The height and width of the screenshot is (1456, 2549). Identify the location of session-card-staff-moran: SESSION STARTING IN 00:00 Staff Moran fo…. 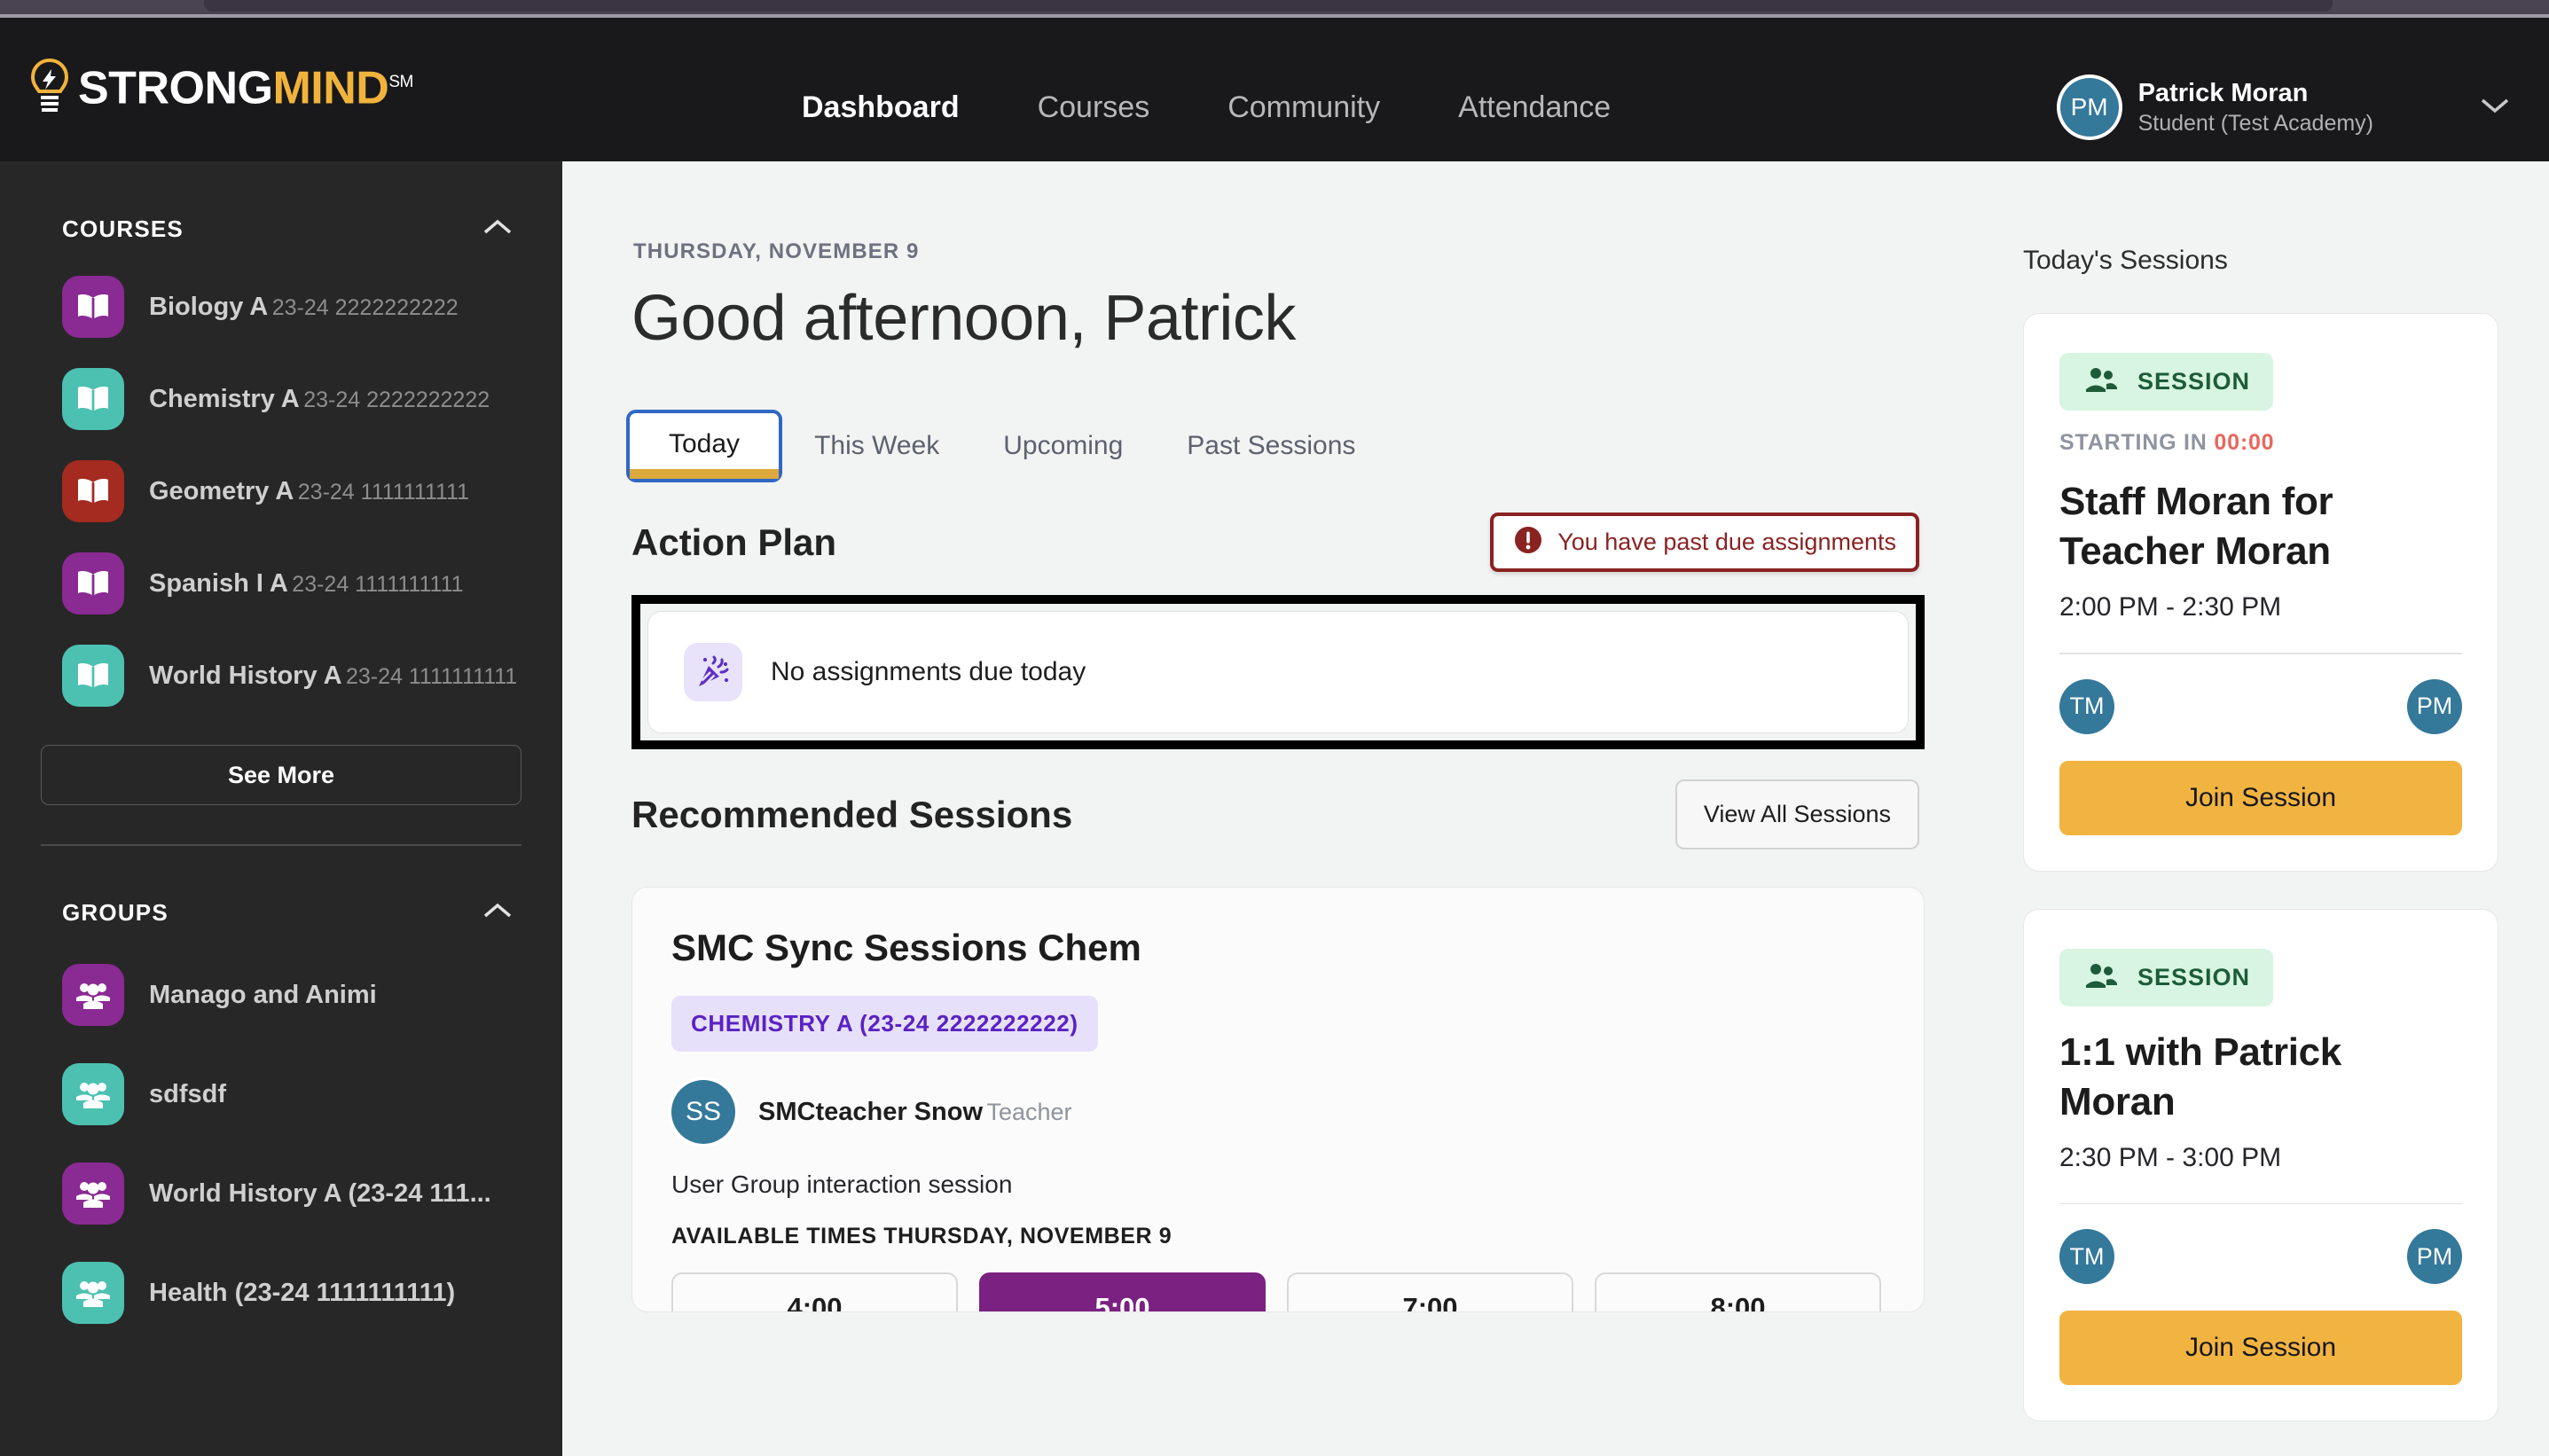
(2260, 592).